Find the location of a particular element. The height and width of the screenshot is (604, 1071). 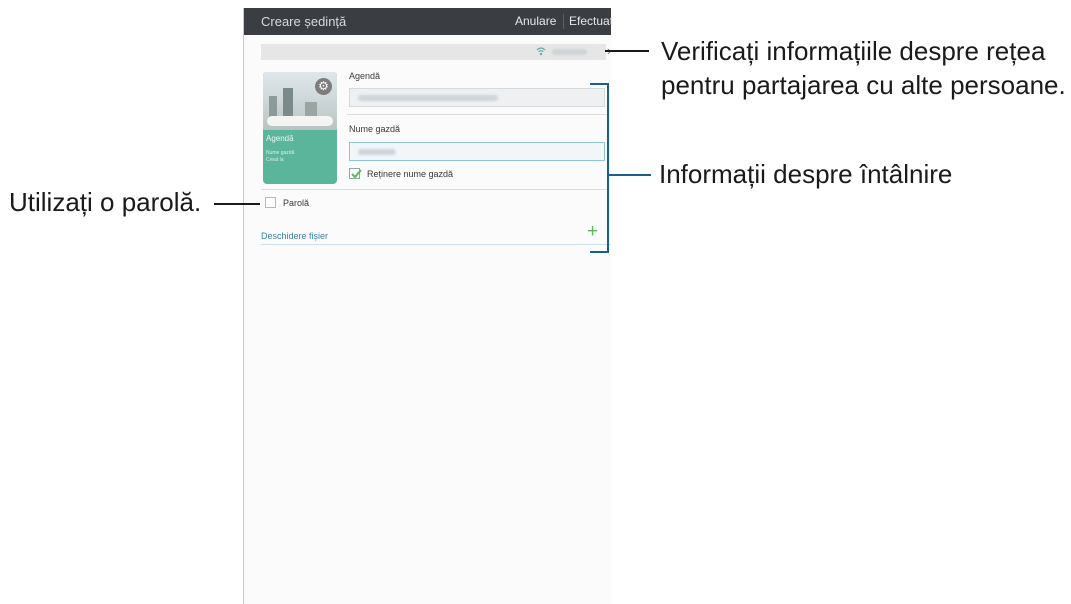

cancel-button: Anulare is located at coordinates (535, 21).